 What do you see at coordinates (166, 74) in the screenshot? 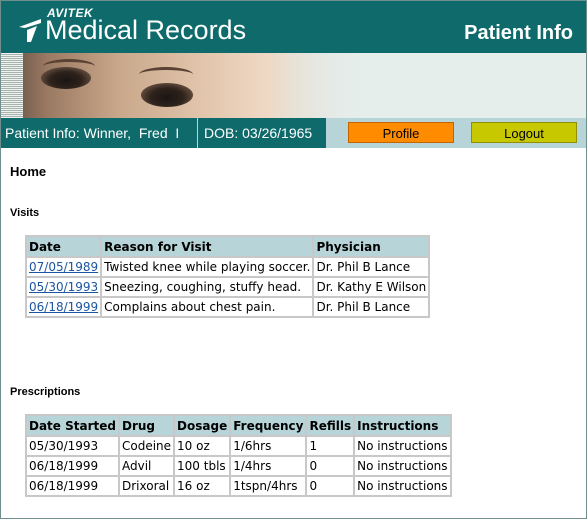
I see `right-brow` at bounding box center [166, 74].